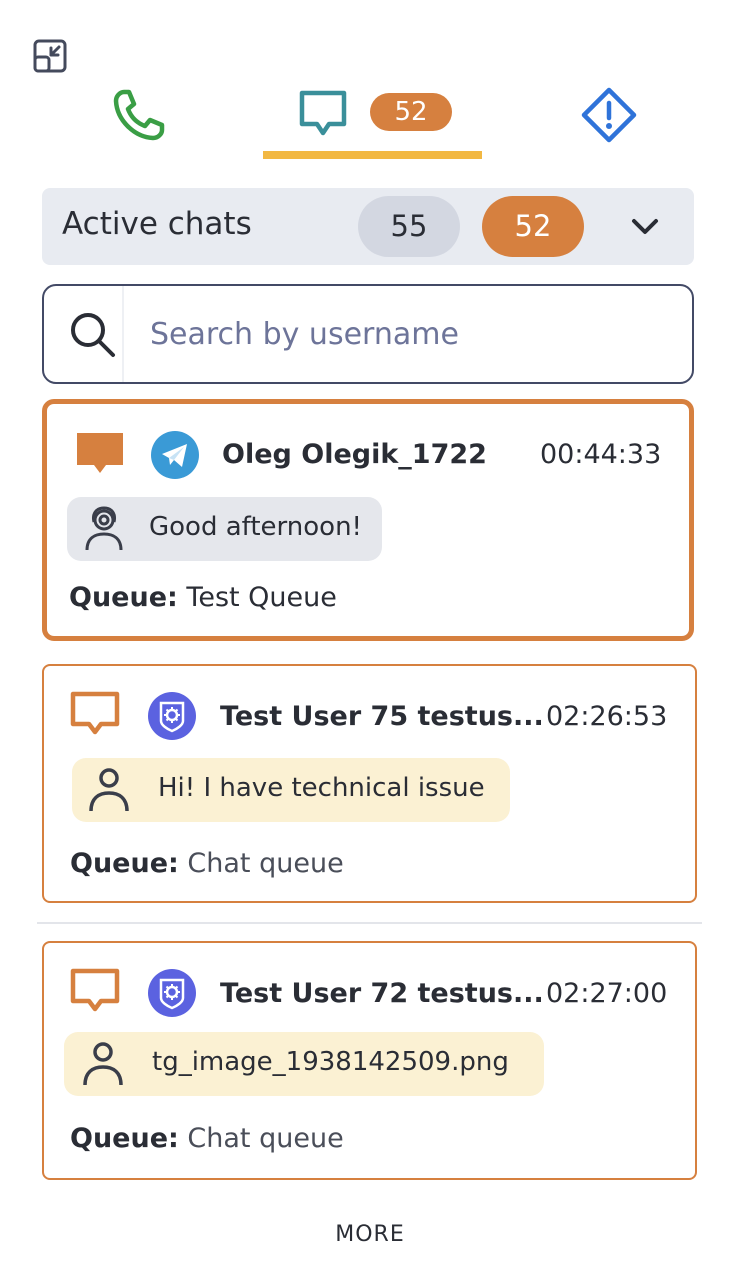  Describe the element at coordinates (607, 993) in the screenshot. I see `chat-timer: 02:27:00` at that location.